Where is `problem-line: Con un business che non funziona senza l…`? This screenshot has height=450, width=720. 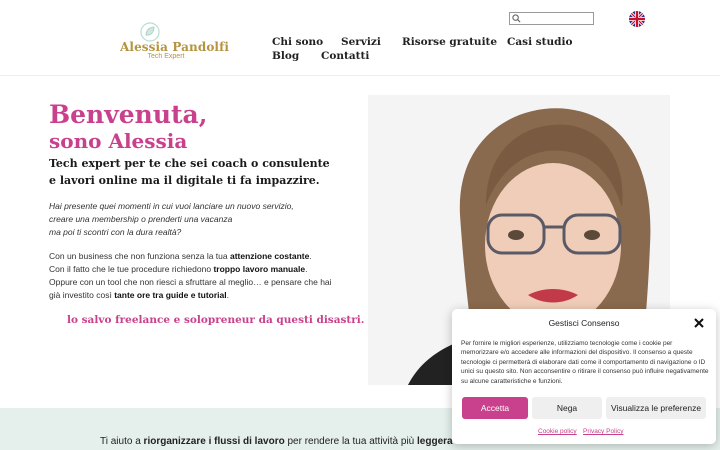 problem-line: Con un business che non funziona senza l… is located at coordinates (180, 256).